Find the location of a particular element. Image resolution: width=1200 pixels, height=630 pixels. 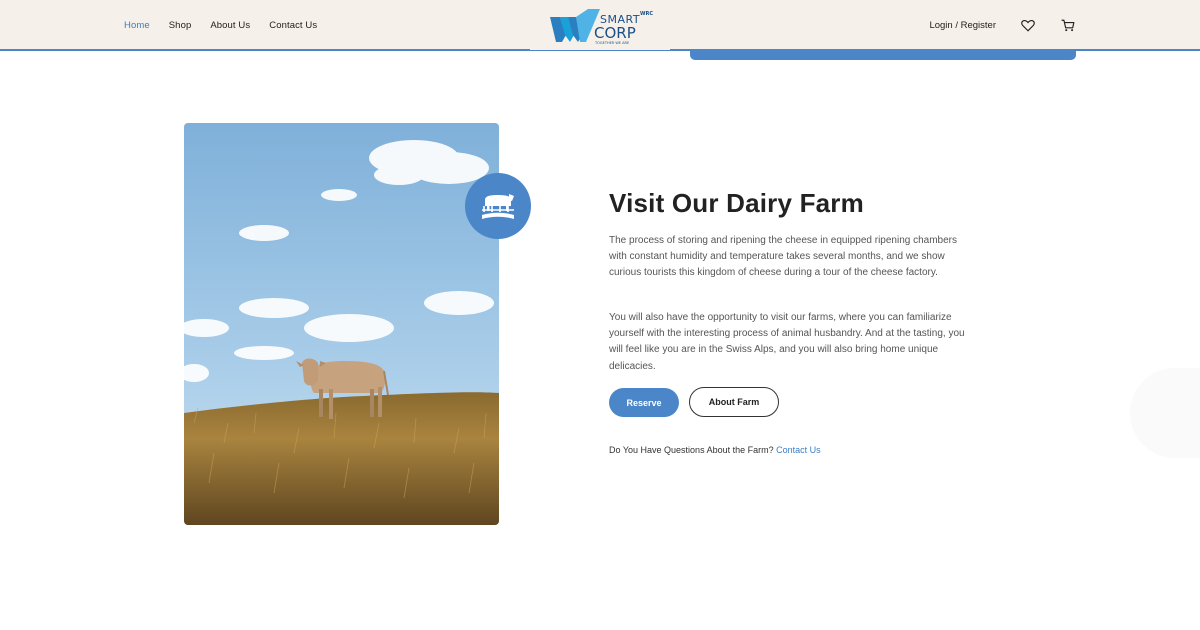

cow-farm-icon is located at coordinates (498, 206).